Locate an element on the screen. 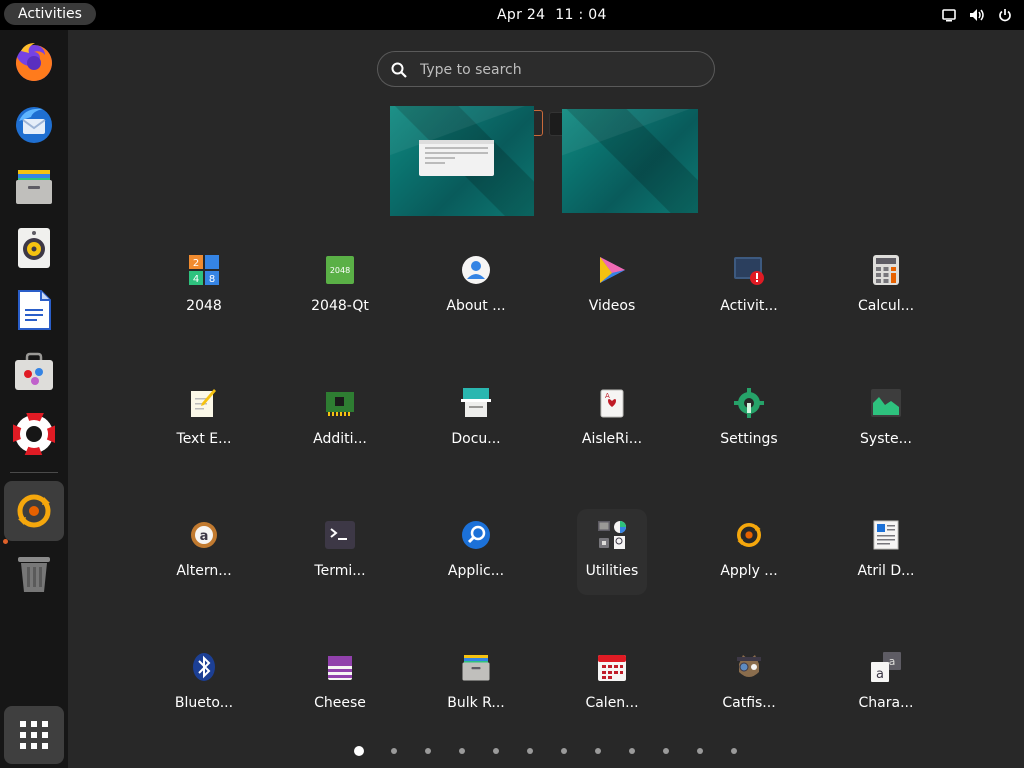 Image resolution: width=1024 pixels, height=768 pixels. dock-item-rhythmbox is located at coordinates (34, 248).